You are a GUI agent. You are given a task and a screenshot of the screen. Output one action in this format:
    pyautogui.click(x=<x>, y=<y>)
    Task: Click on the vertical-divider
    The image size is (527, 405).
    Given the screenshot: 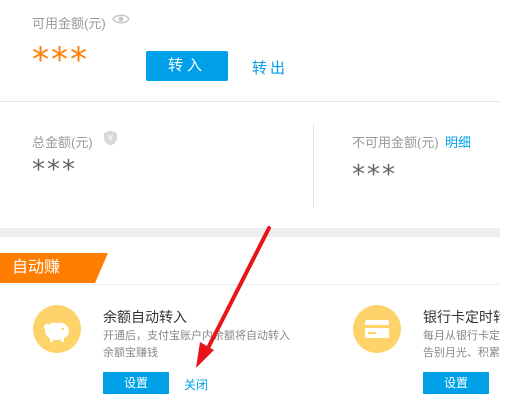 What is the action you would take?
    pyautogui.click(x=313, y=165)
    